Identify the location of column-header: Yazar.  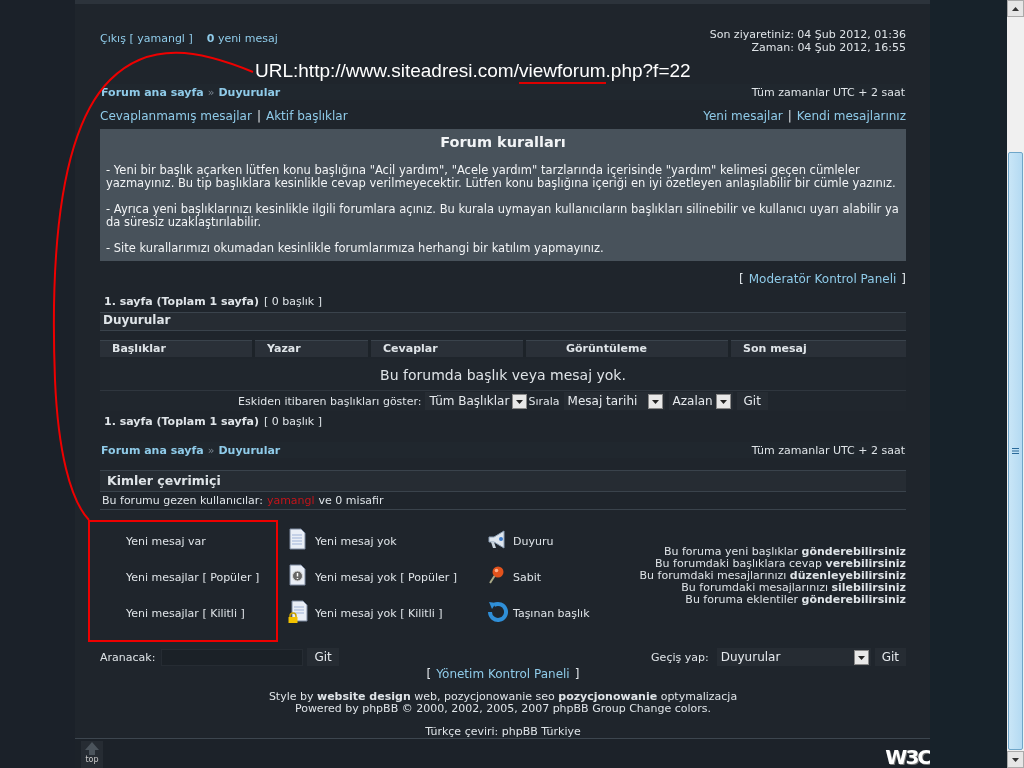
(311, 348).